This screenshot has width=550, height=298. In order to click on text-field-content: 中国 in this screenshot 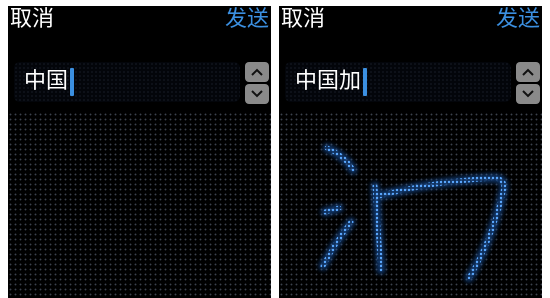, I will do `click(49, 82)`.